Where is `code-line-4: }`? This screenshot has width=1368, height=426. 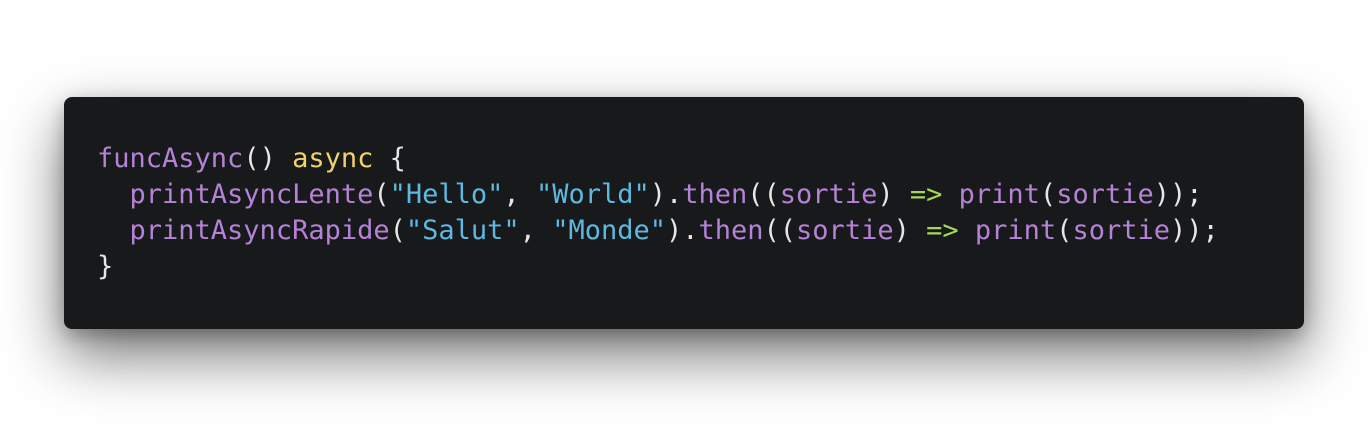 code-line-4: } is located at coordinates (658, 267).